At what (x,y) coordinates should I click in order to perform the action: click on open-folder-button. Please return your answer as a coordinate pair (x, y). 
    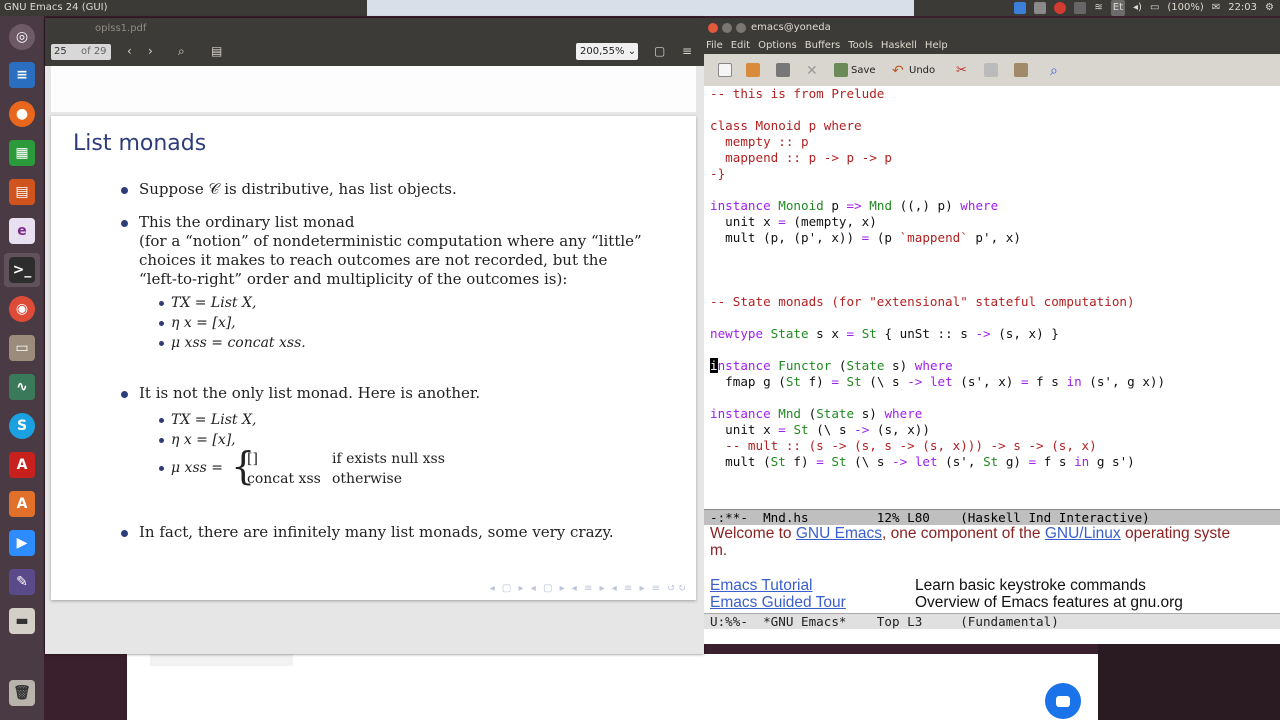
    Looking at the image, I should click on (754, 70).